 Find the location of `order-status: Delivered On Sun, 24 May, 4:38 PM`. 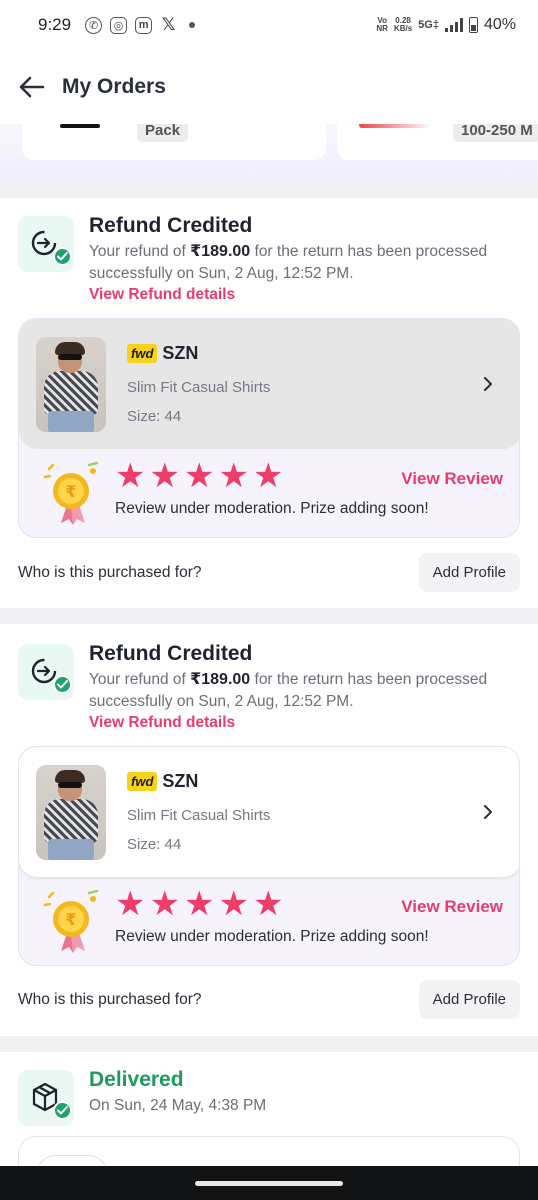

order-status: Delivered On Sun, 24 May, 4:38 PM is located at coordinates (263, 1097).